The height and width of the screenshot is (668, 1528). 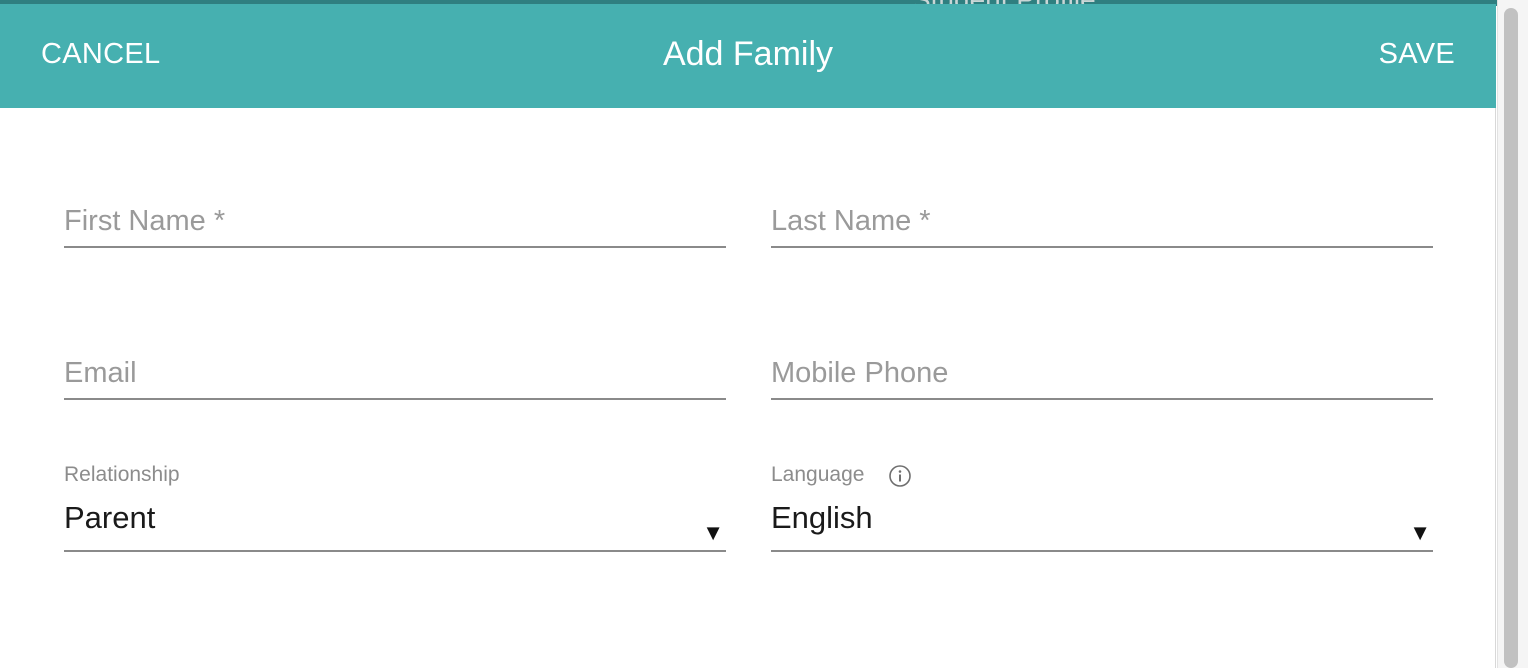 I want to click on relationship-label: Relationship, so click(x=122, y=474).